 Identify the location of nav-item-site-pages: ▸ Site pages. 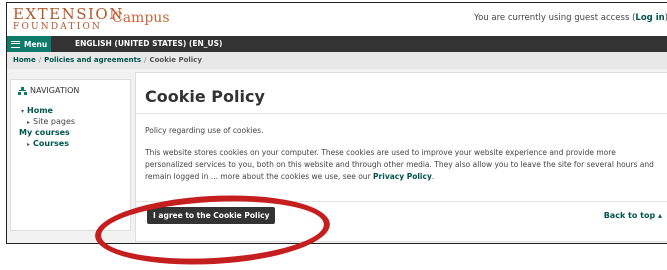
(51, 121).